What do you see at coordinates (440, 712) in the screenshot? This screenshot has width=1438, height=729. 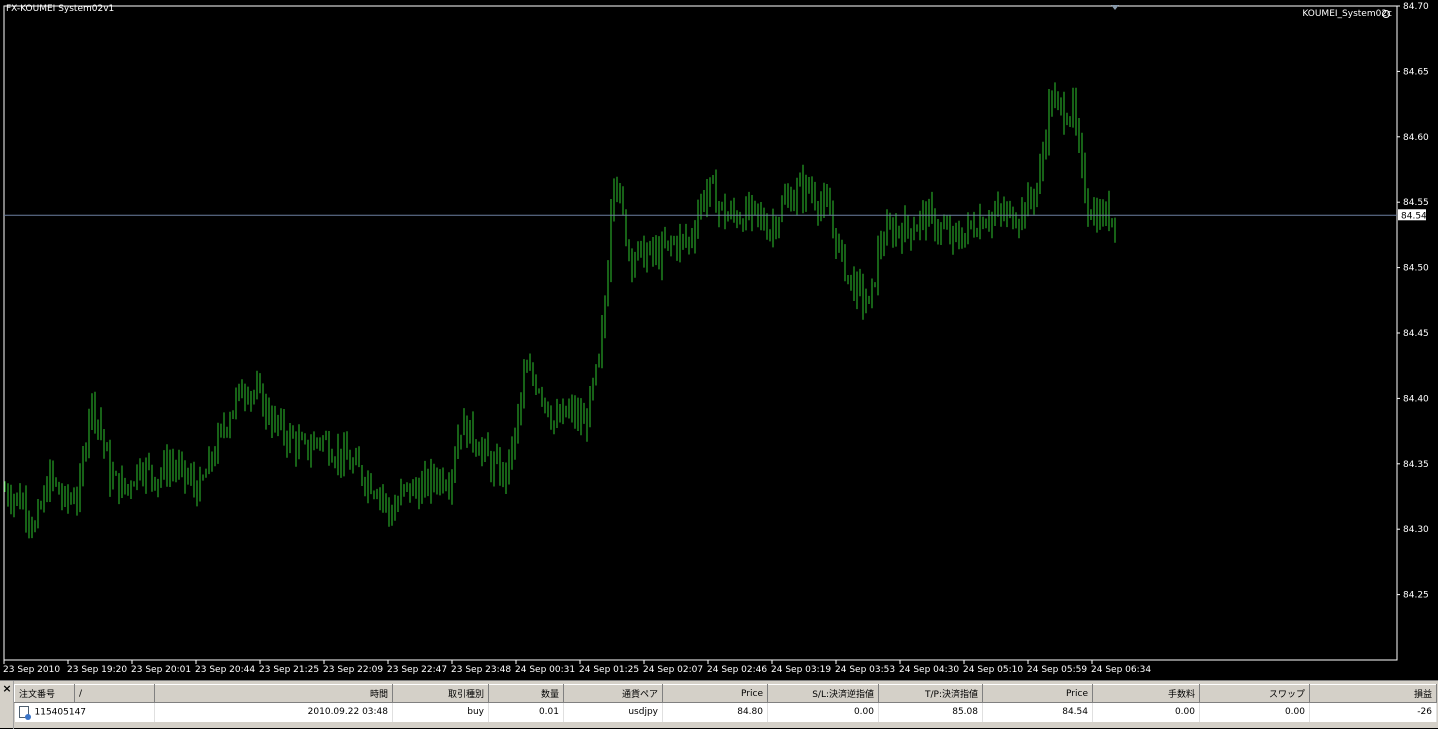 I see `order-type: buy` at bounding box center [440, 712].